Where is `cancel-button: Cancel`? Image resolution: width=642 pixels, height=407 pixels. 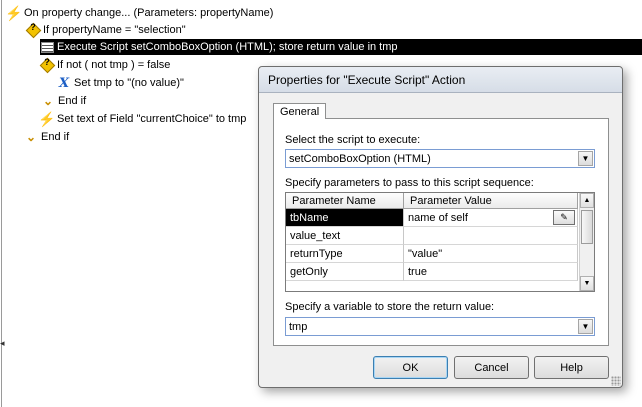 cancel-button: Cancel is located at coordinates (491, 367).